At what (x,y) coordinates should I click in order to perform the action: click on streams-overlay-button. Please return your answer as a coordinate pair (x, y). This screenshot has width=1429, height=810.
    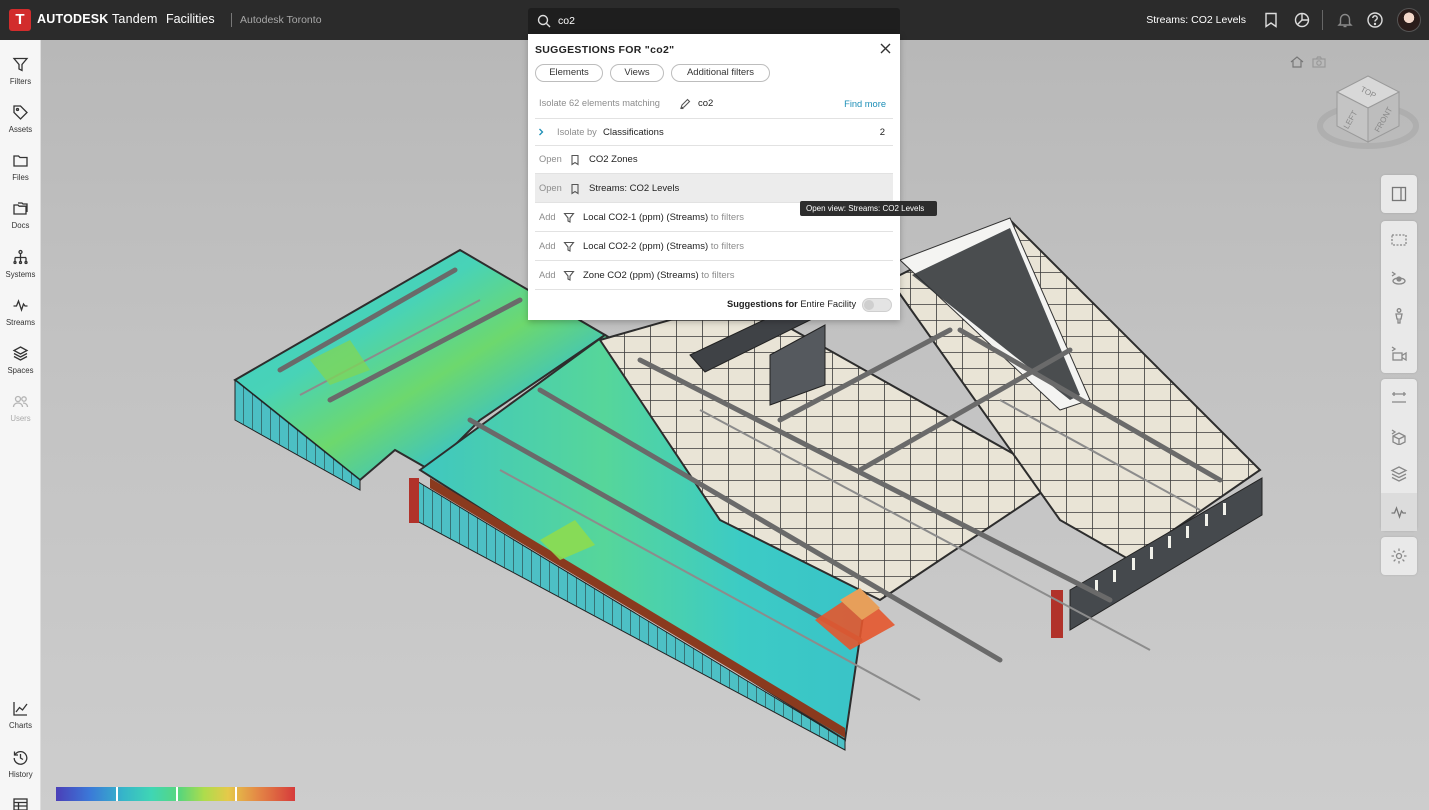
    Looking at the image, I should click on (1399, 512).